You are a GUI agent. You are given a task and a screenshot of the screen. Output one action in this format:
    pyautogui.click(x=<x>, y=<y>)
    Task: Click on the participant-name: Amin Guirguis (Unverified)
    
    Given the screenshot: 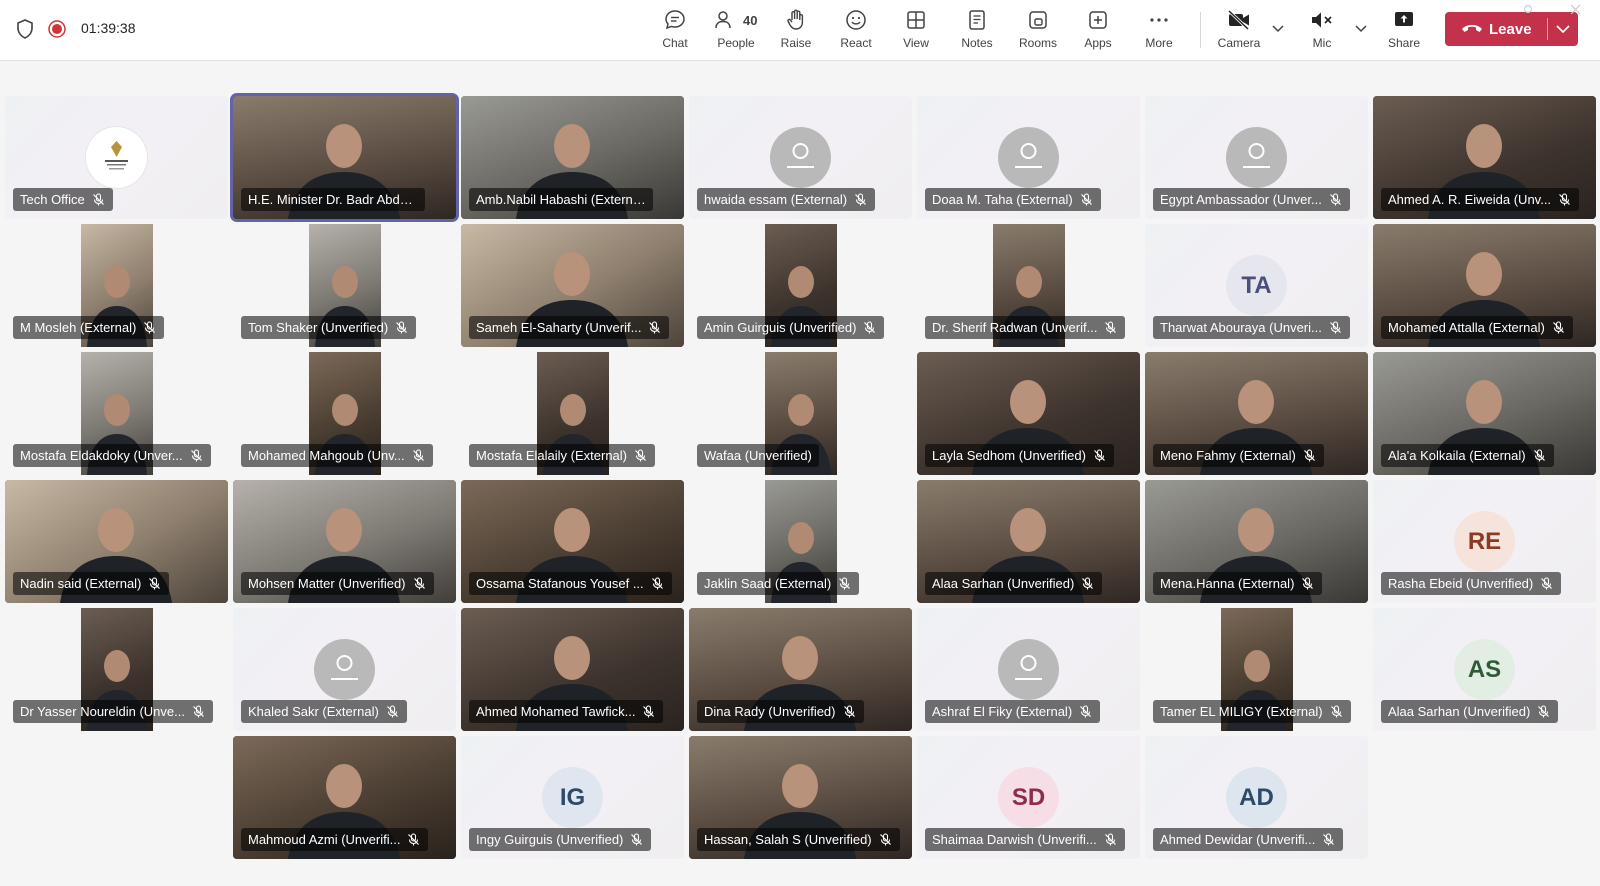 What is the action you would take?
    pyautogui.click(x=780, y=327)
    